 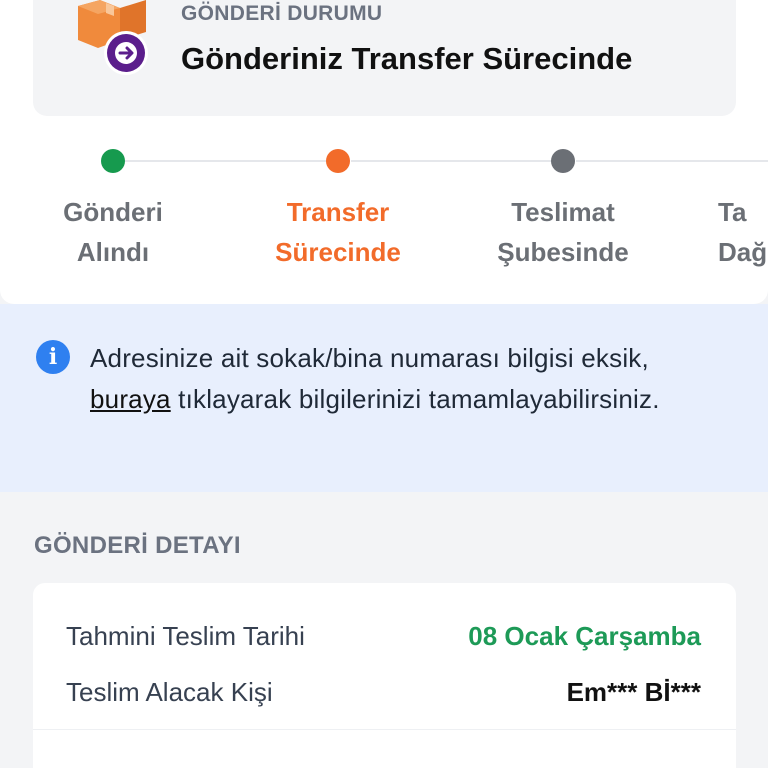 What do you see at coordinates (53, 357) in the screenshot?
I see `info-icon: i` at bounding box center [53, 357].